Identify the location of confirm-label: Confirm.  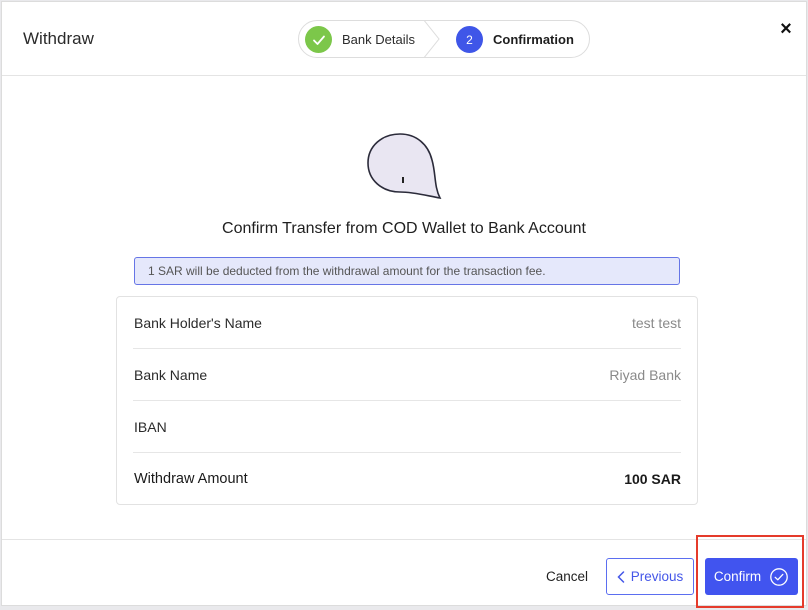
(737, 576).